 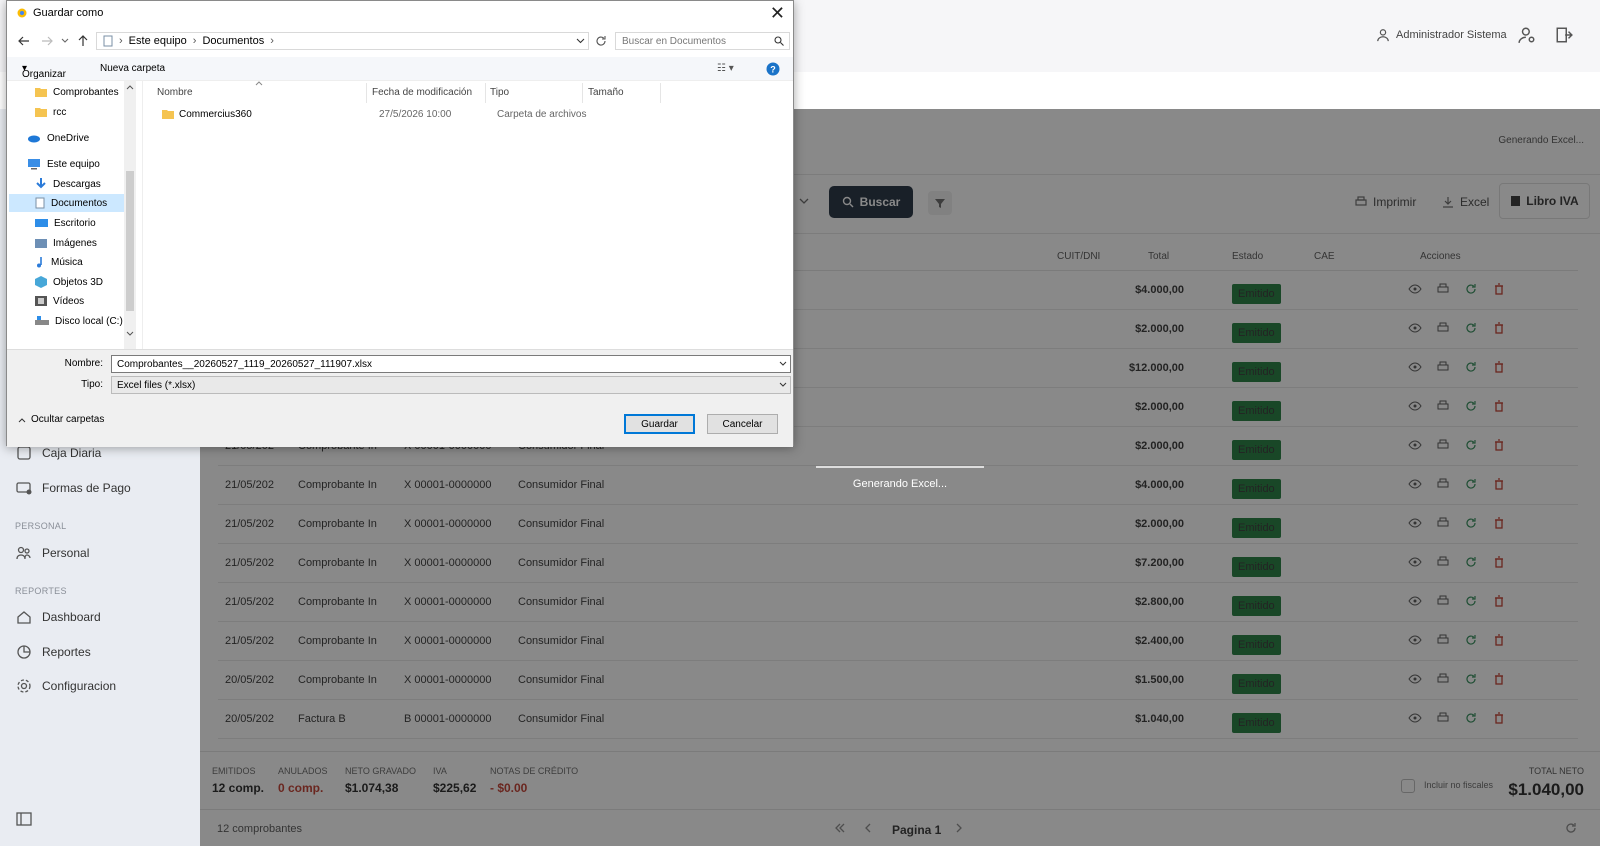 I want to click on home-icon, so click(x=24, y=617).